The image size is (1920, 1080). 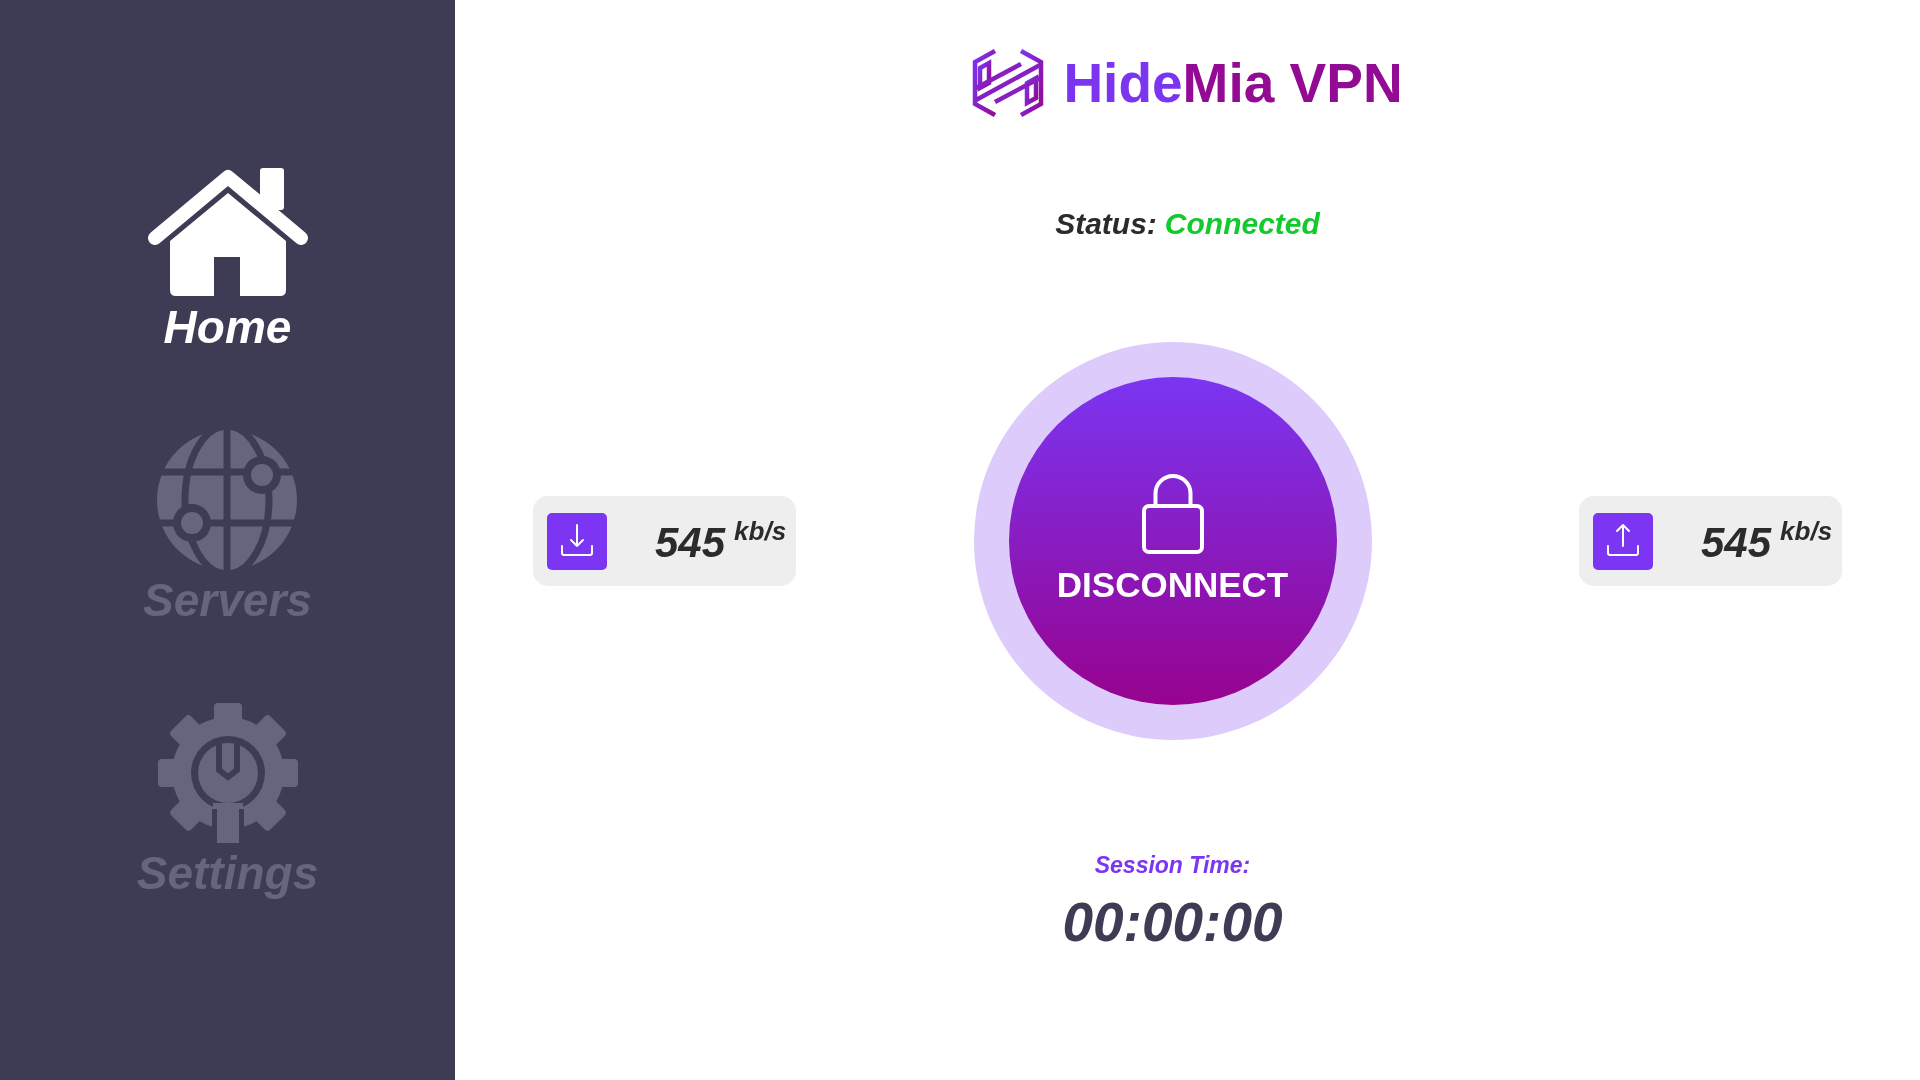 What do you see at coordinates (1172, 541) in the screenshot?
I see `disconnect-button: DISCONNECT` at bounding box center [1172, 541].